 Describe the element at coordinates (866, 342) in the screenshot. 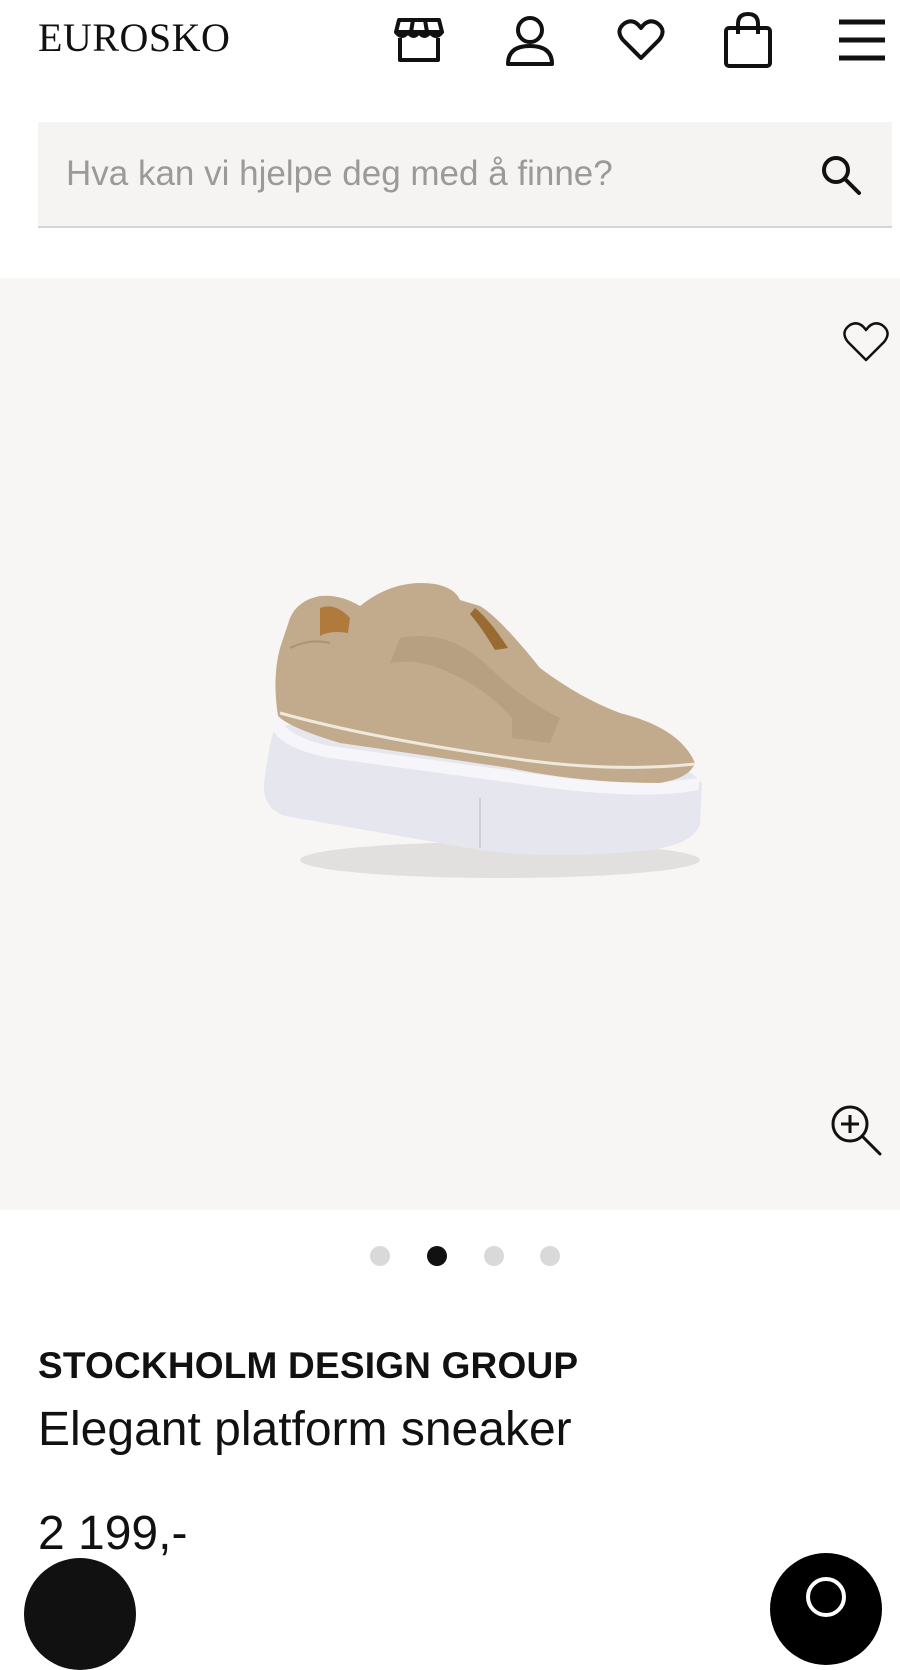

I see `favorite-heart-icon` at that location.